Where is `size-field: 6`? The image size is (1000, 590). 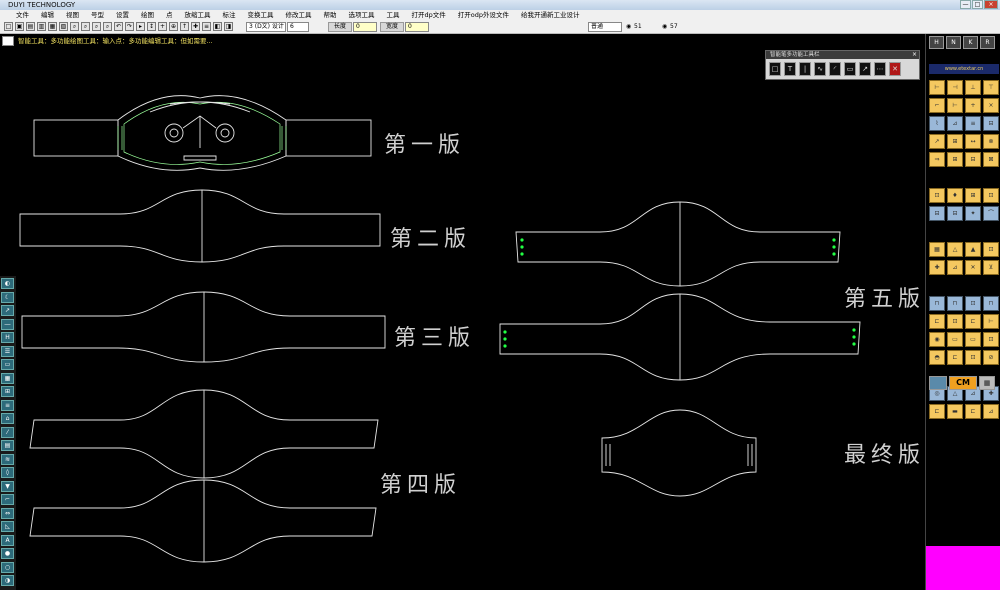
size-field: 6 is located at coordinates (298, 27).